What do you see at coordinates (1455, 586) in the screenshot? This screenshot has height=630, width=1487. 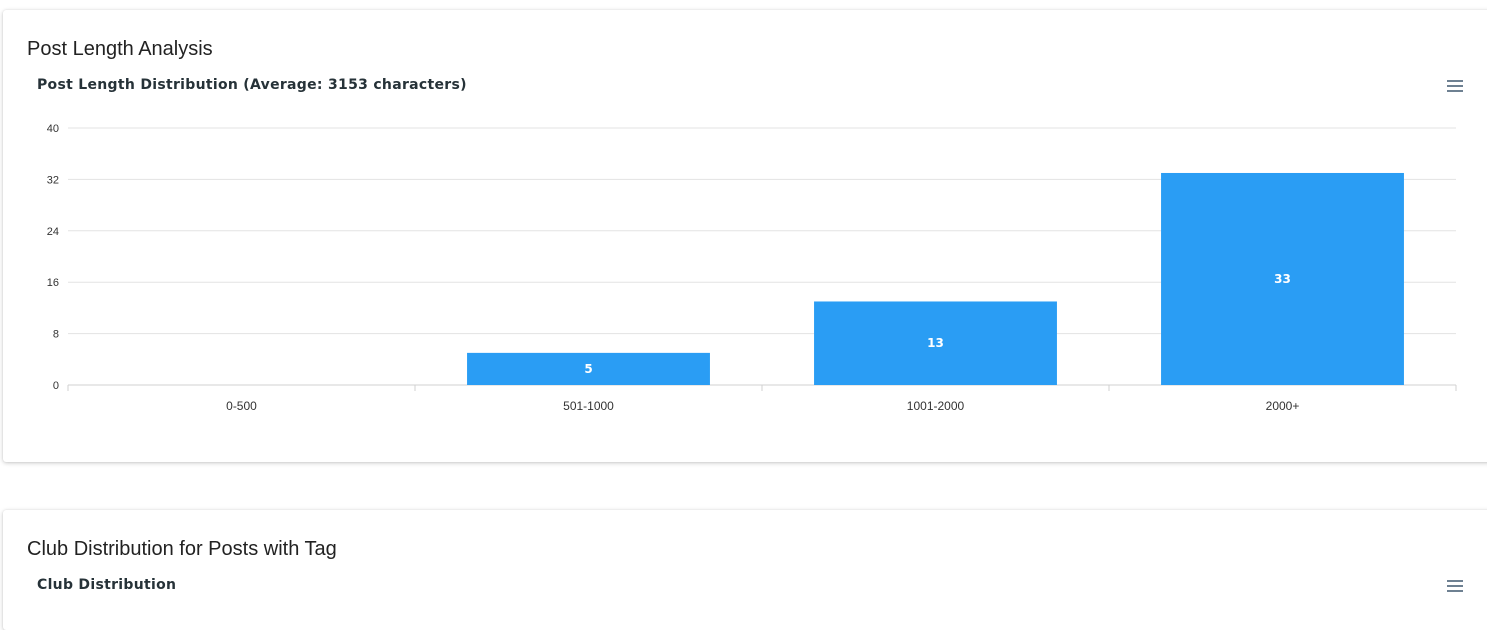 I see `hamburger-menu-icon` at bounding box center [1455, 586].